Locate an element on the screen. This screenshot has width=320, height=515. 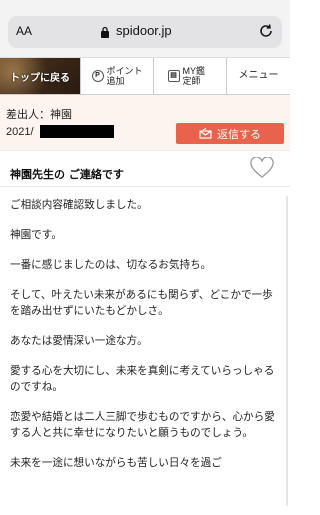
reply-label: 返信する is located at coordinates (239, 134).